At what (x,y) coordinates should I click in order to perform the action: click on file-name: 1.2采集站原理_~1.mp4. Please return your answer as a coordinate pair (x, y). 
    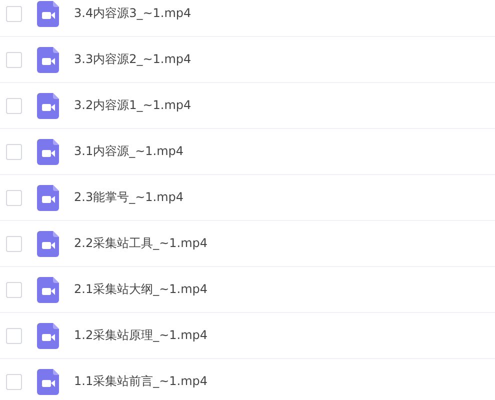
    Looking at the image, I should click on (141, 335).